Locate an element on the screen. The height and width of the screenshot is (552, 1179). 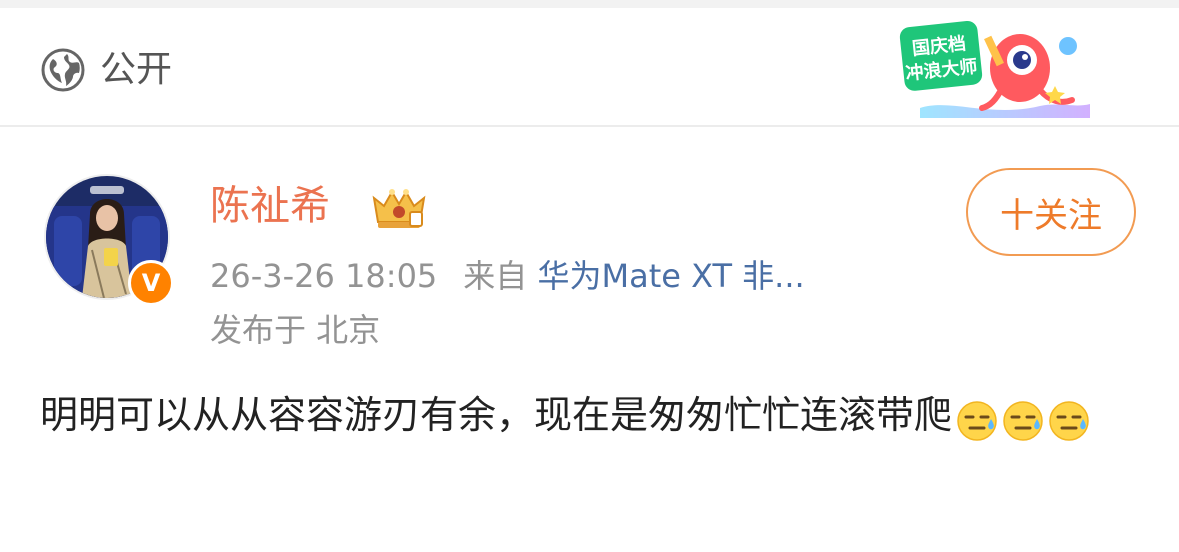
emoji-row is located at coordinates (1023, 418).